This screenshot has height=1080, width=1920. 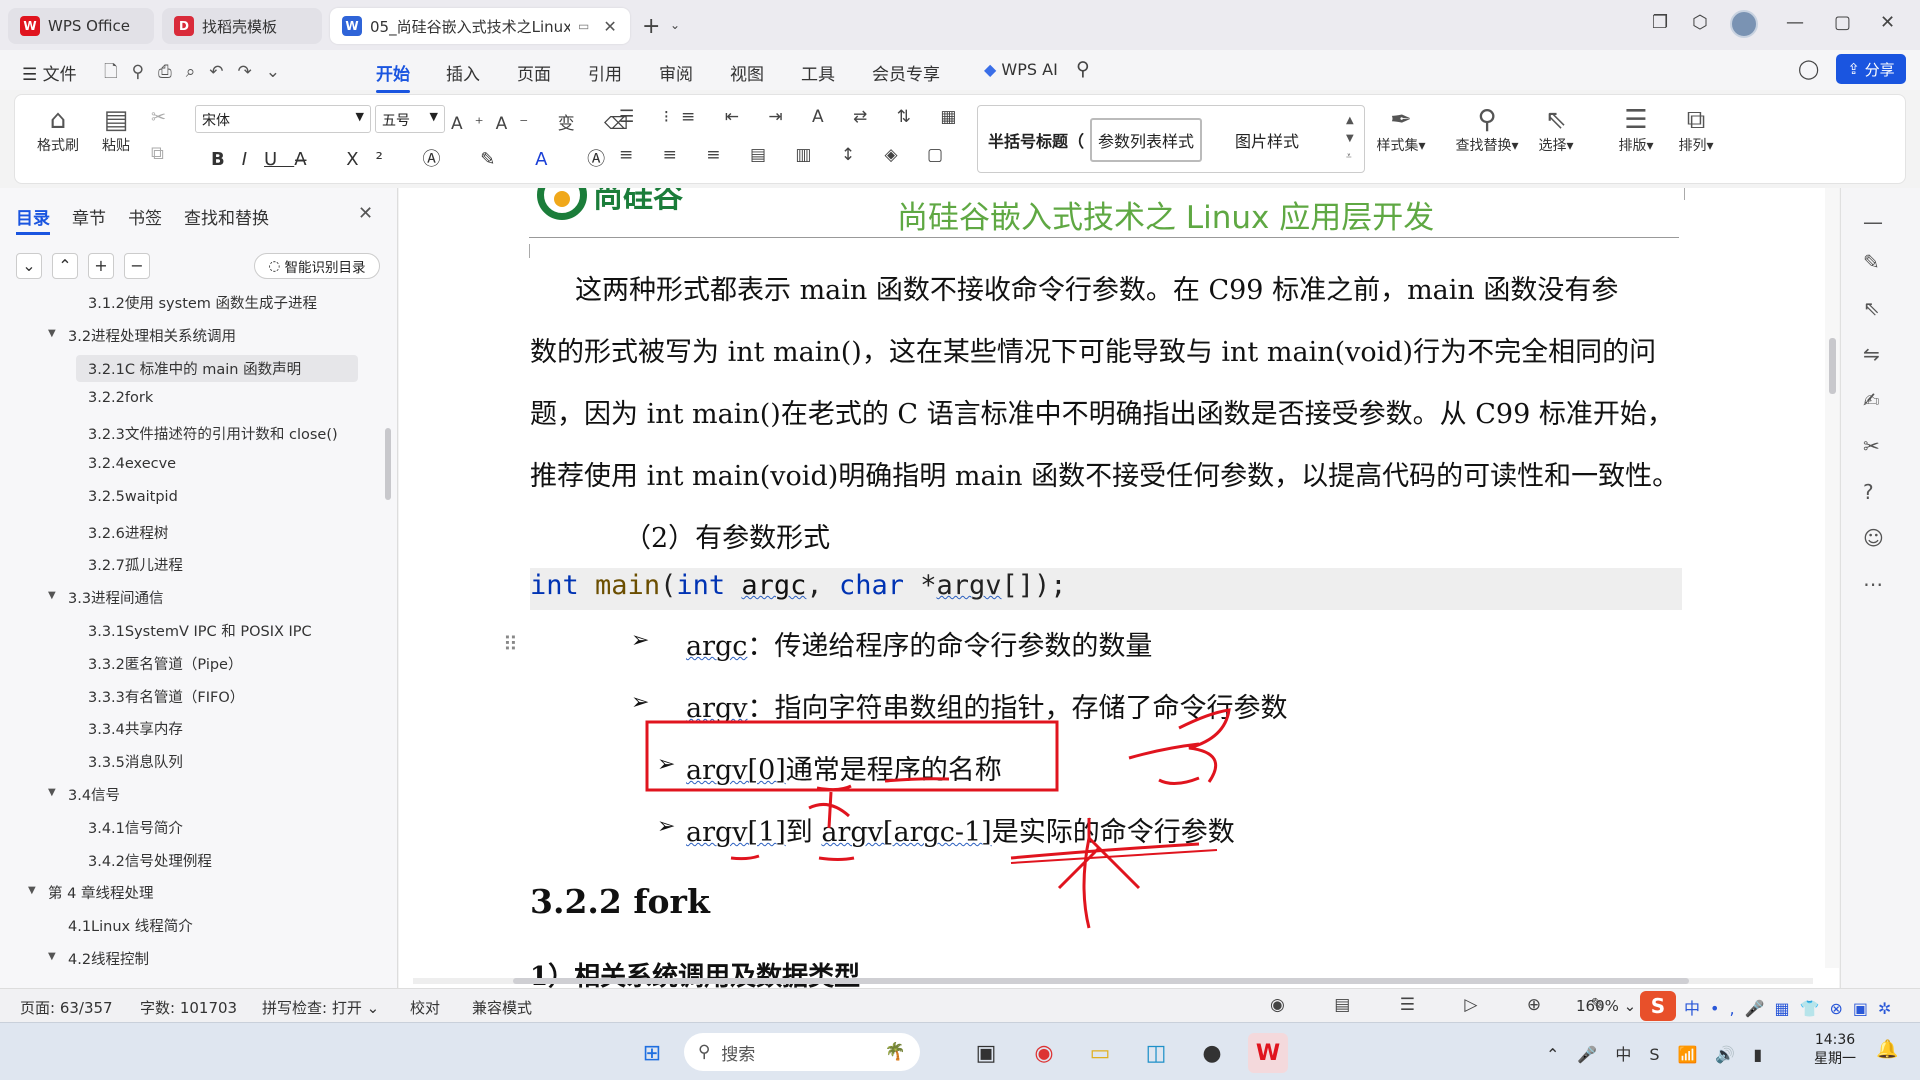 I want to click on toc-item: 3.3.4共享内存, so click(x=135, y=728).